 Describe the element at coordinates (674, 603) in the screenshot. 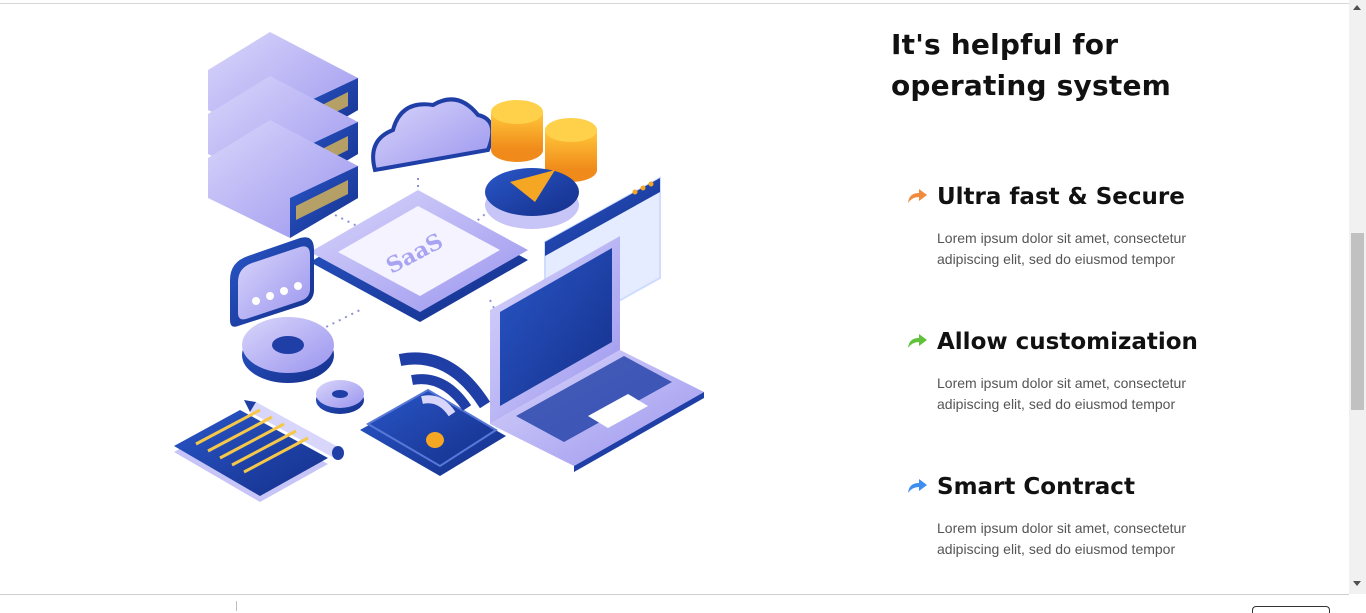

I see `bottom-bar` at that location.